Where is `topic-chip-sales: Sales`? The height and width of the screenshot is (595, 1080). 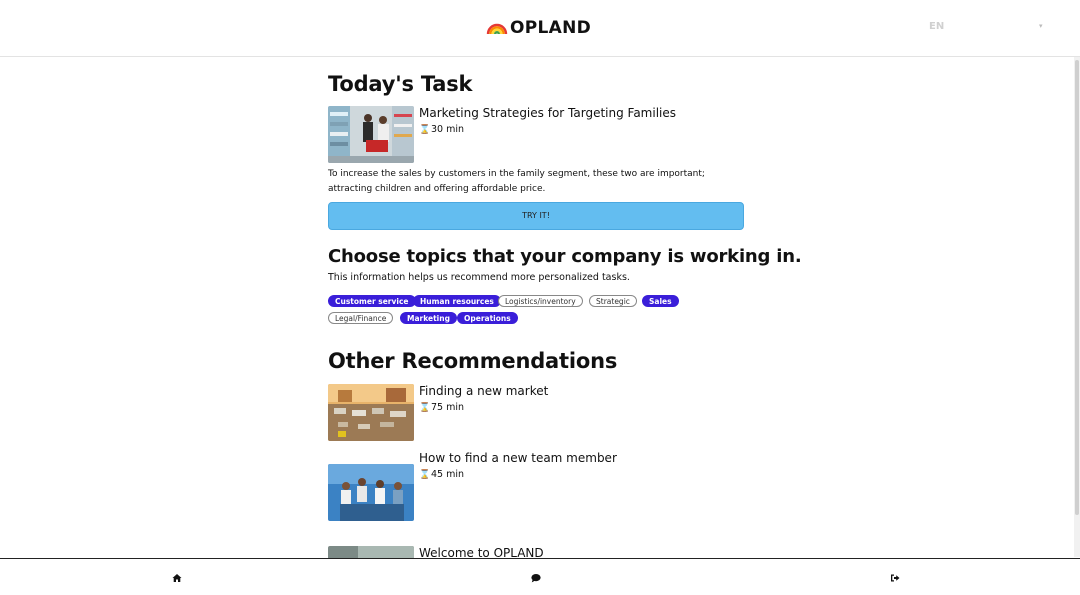
topic-chip-sales: Sales is located at coordinates (660, 301).